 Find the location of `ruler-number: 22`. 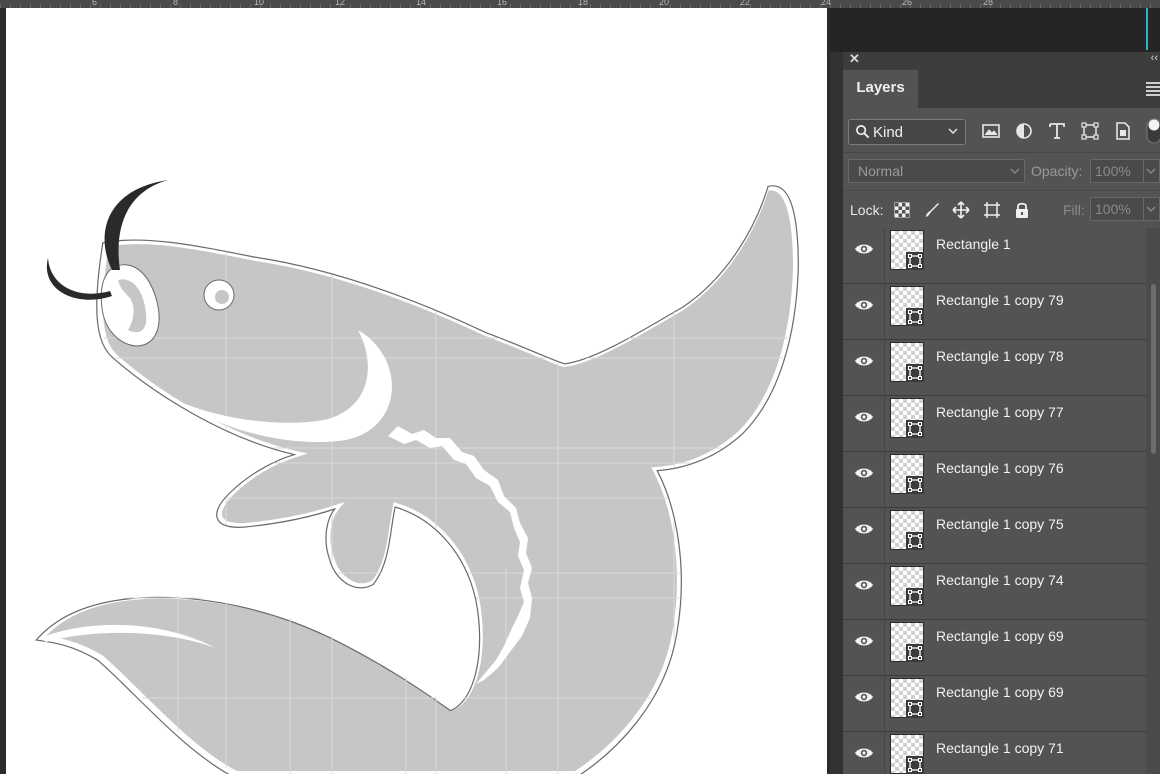

ruler-number: 22 is located at coordinates (745, 3).